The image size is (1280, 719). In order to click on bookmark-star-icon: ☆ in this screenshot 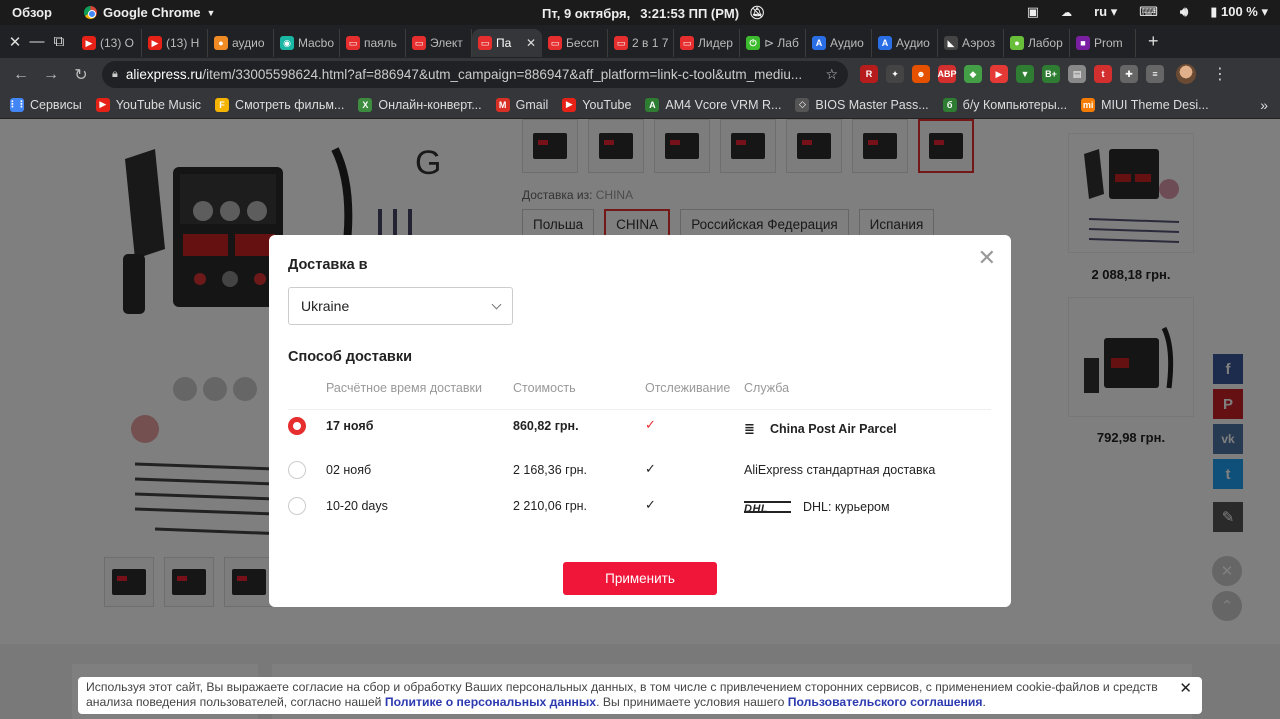, I will do `click(831, 74)`.